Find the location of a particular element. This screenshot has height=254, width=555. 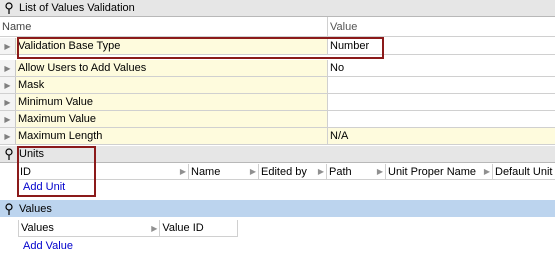

units-col-edited-by: Edited by ▶ is located at coordinates (293, 171).